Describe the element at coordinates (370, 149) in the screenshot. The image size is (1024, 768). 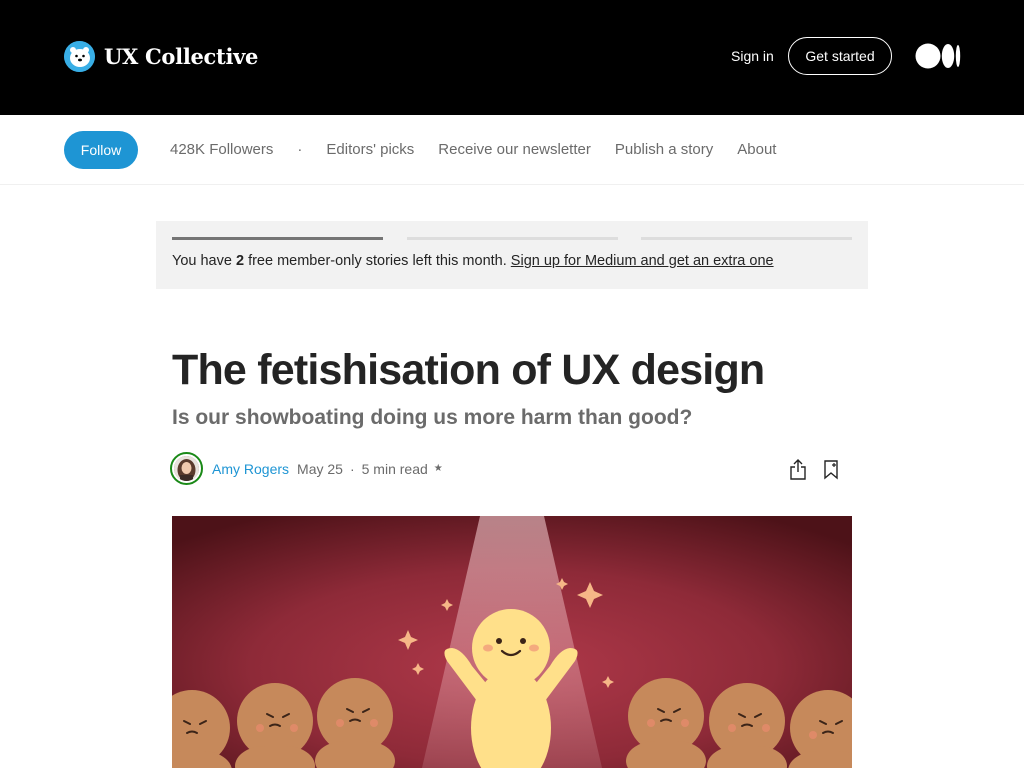
I see `nav-editors-picks: Editors' picks` at that location.